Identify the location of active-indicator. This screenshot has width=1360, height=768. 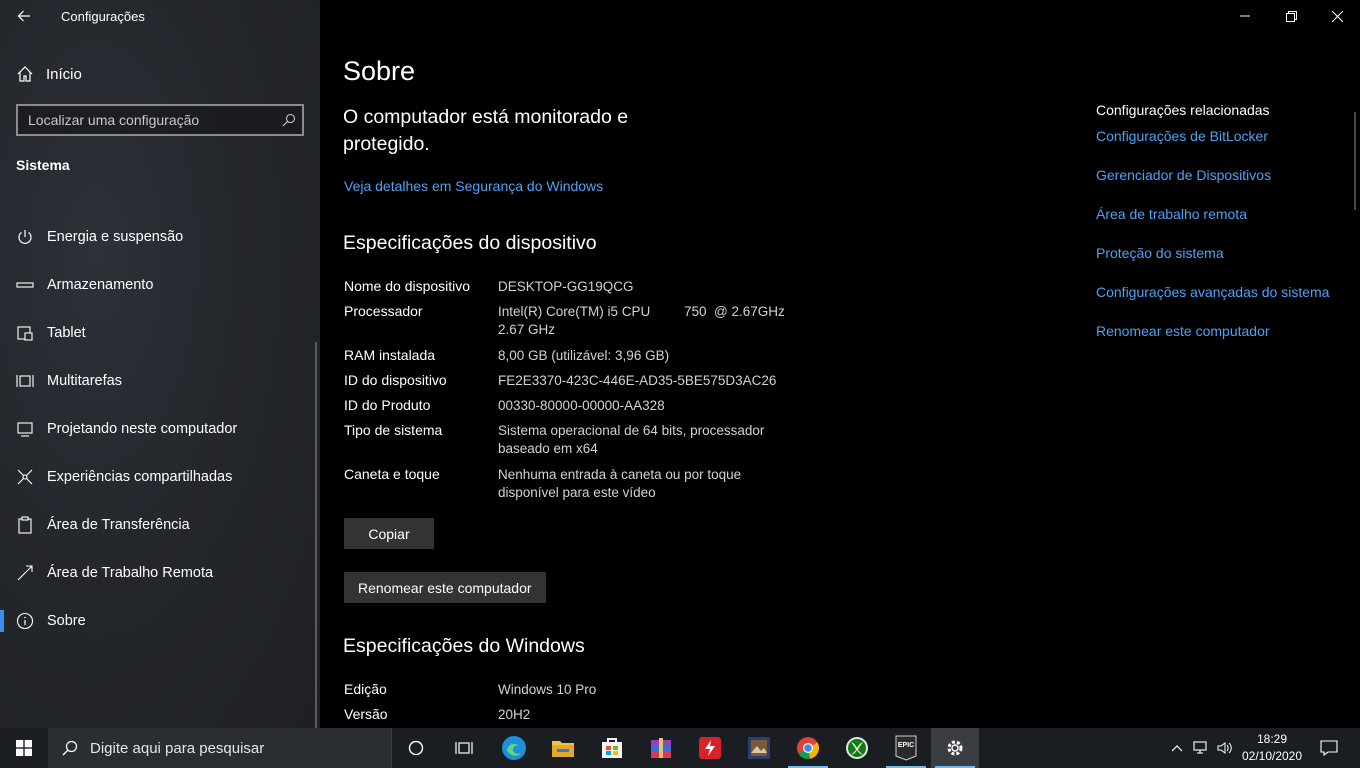
(2, 621).